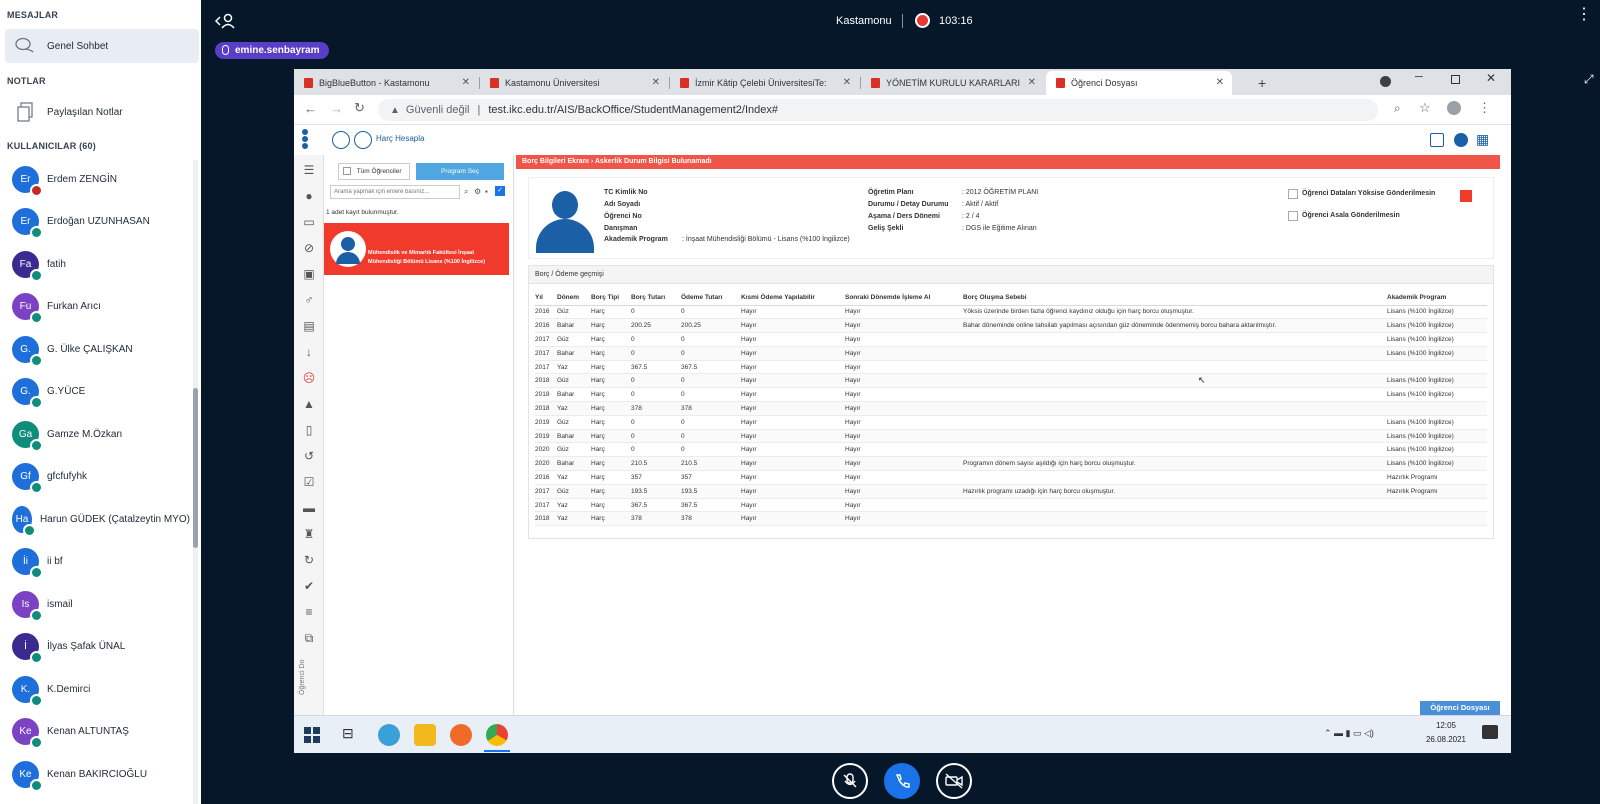 The width and height of the screenshot is (1600, 804). What do you see at coordinates (1262, 83) in the screenshot?
I see `new-tab-icon: +` at bounding box center [1262, 83].